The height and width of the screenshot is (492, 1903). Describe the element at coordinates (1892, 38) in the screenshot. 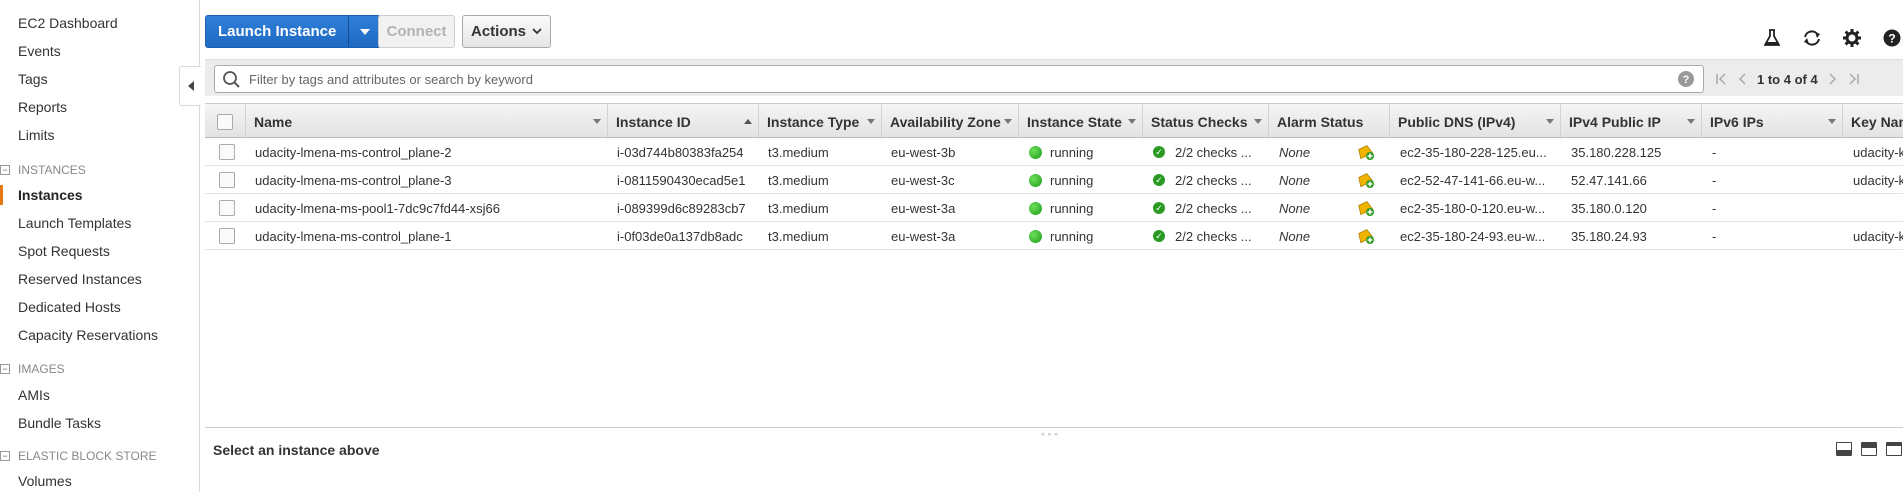

I see `help-icon: ?` at that location.